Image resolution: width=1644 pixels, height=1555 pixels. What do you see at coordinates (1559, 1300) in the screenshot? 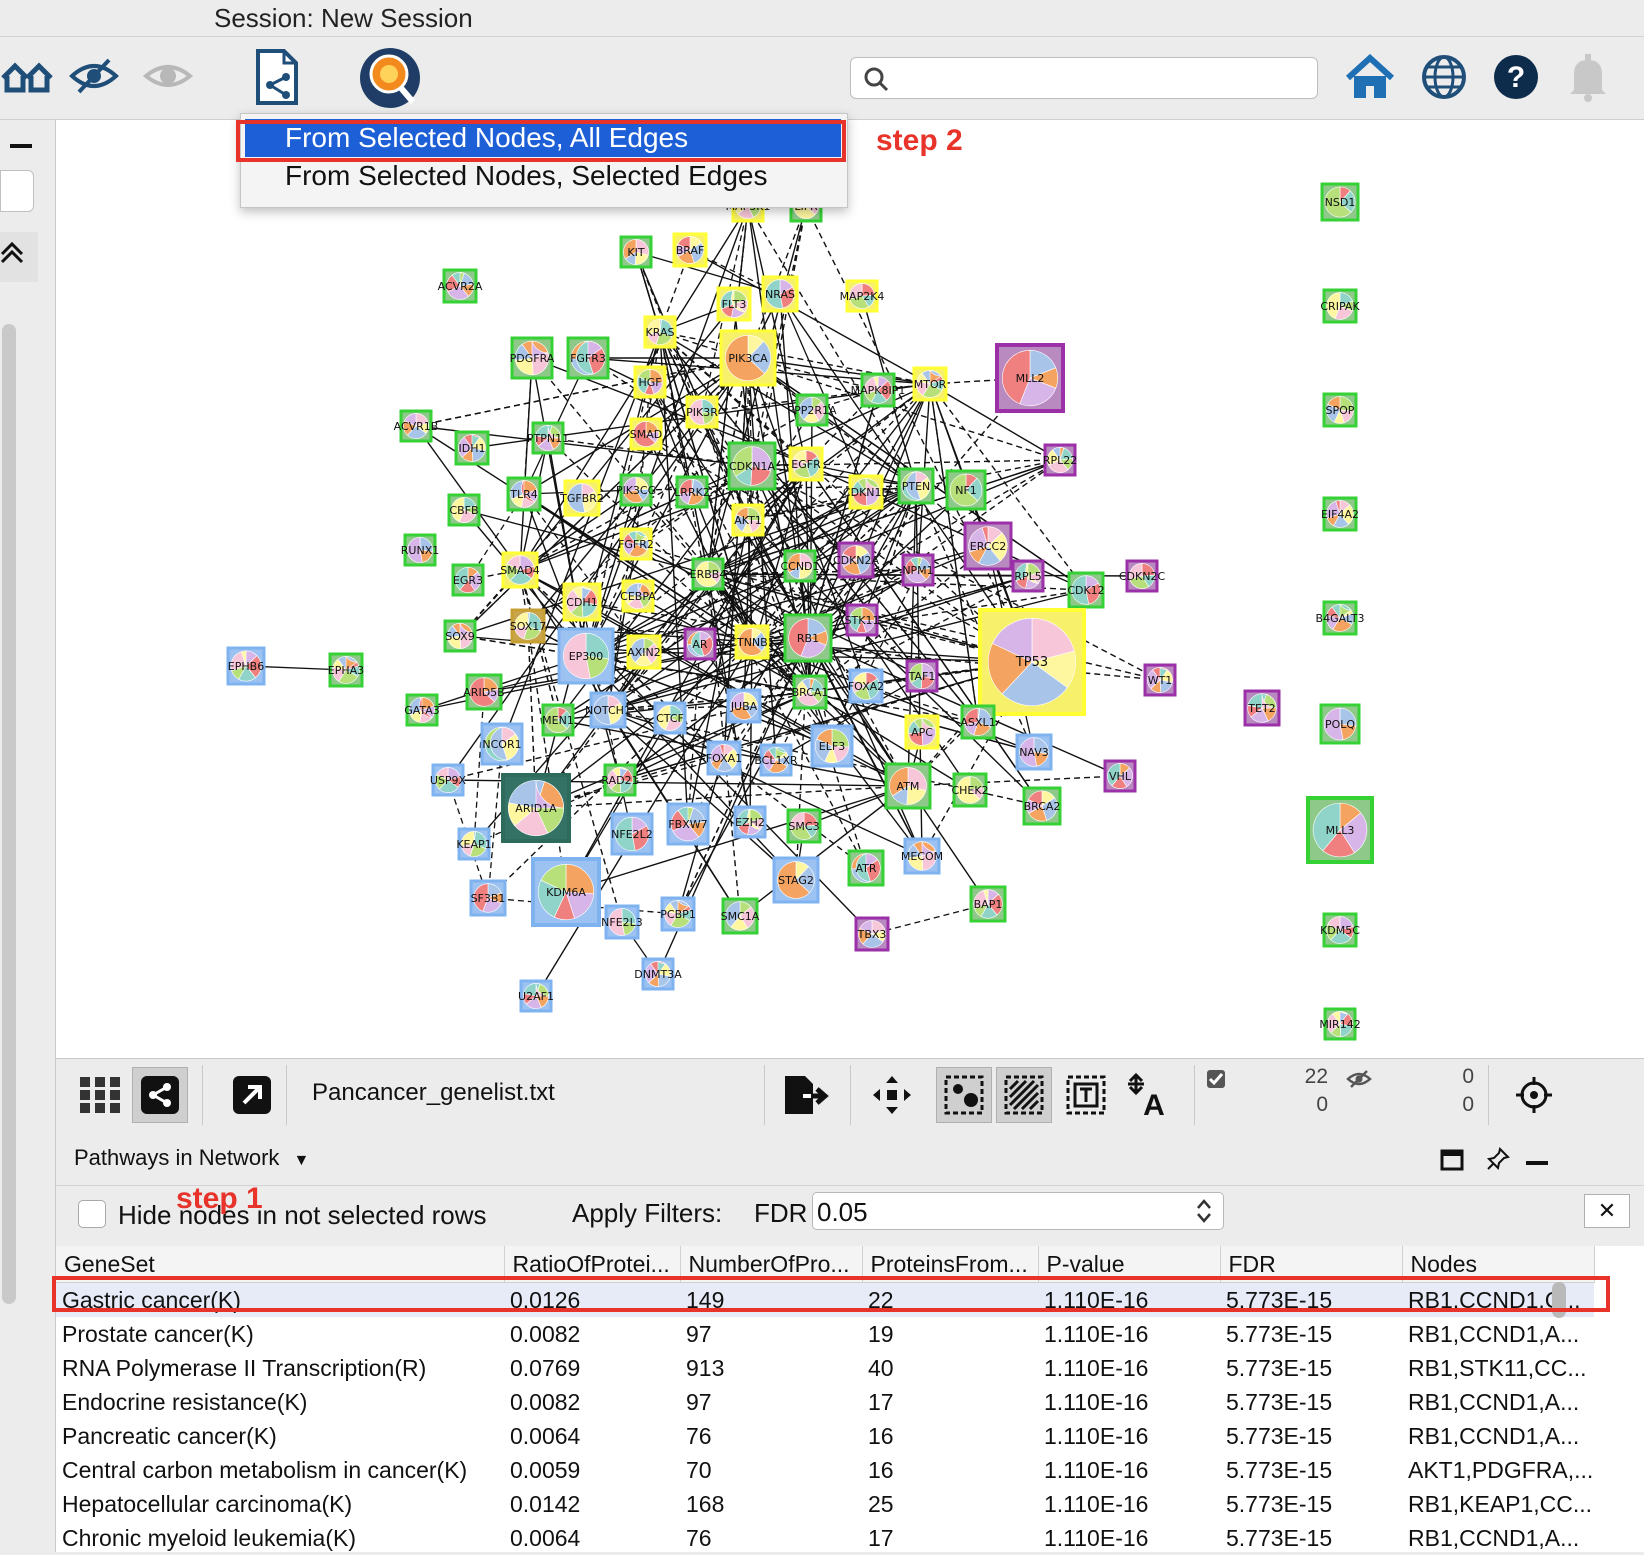
I see `table-scrollbar` at bounding box center [1559, 1300].